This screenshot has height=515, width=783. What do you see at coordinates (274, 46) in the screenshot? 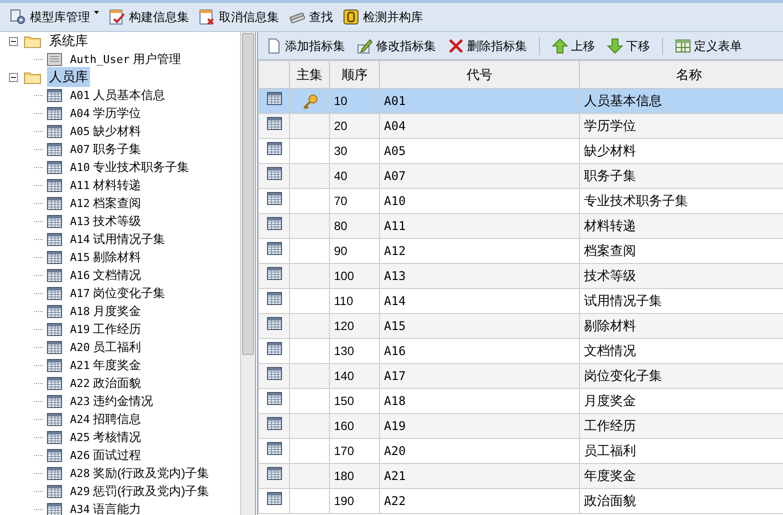
I see `page-icon` at bounding box center [274, 46].